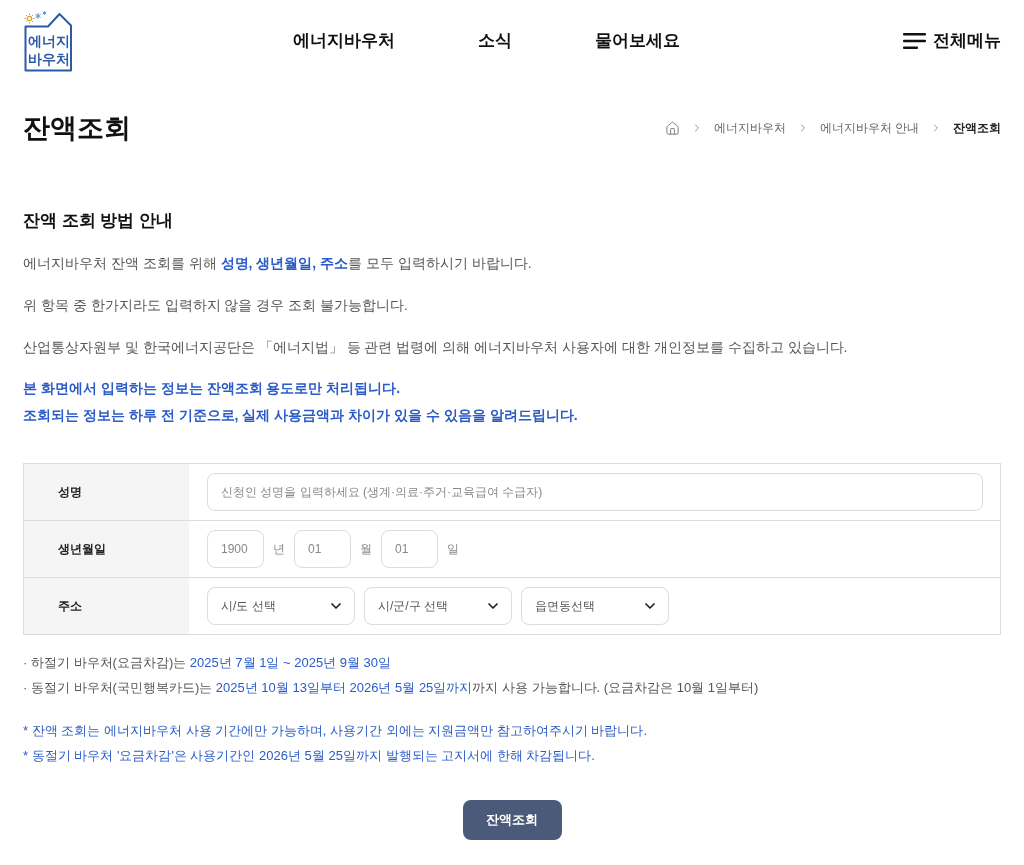  What do you see at coordinates (344, 41) in the screenshot?
I see `nav-link: 에너지바우처` at bounding box center [344, 41].